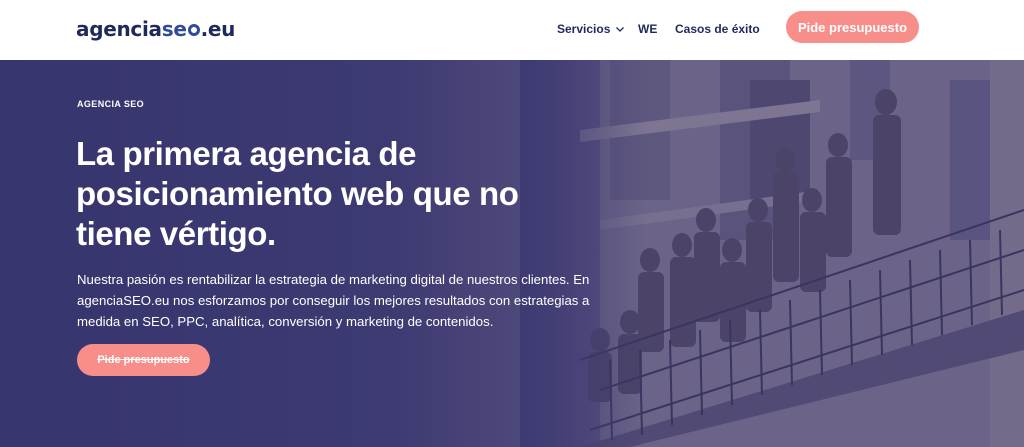 Image resolution: width=1024 pixels, height=447 pixels. Describe the element at coordinates (174, 29) in the screenshot. I see `logo-text-se: se` at that location.